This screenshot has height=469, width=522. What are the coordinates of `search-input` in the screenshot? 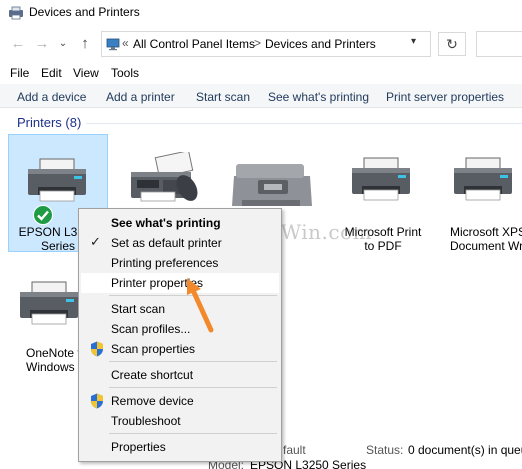 It's located at (499, 44).